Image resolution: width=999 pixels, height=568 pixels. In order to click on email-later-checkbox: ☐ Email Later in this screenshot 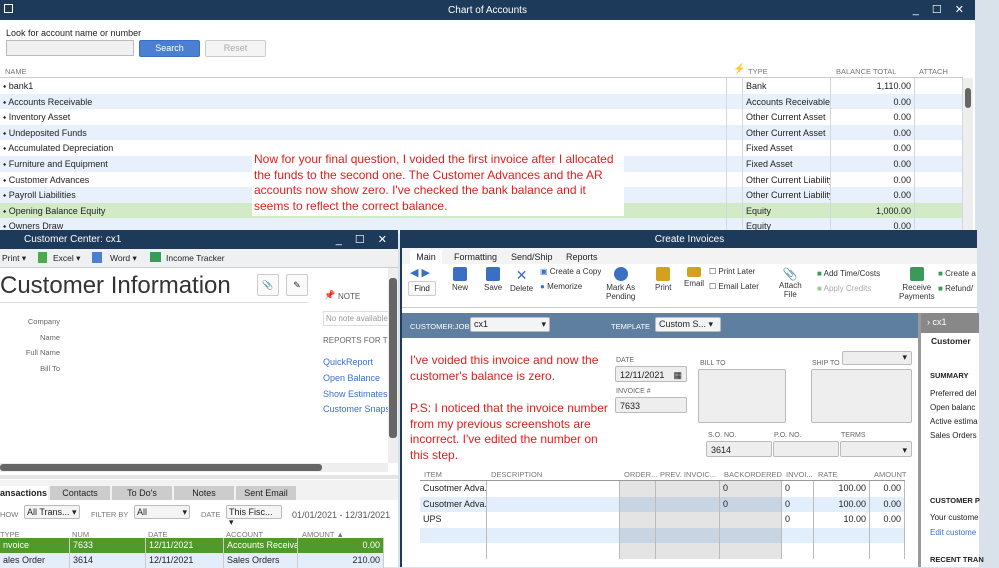, I will do `click(734, 286)`.